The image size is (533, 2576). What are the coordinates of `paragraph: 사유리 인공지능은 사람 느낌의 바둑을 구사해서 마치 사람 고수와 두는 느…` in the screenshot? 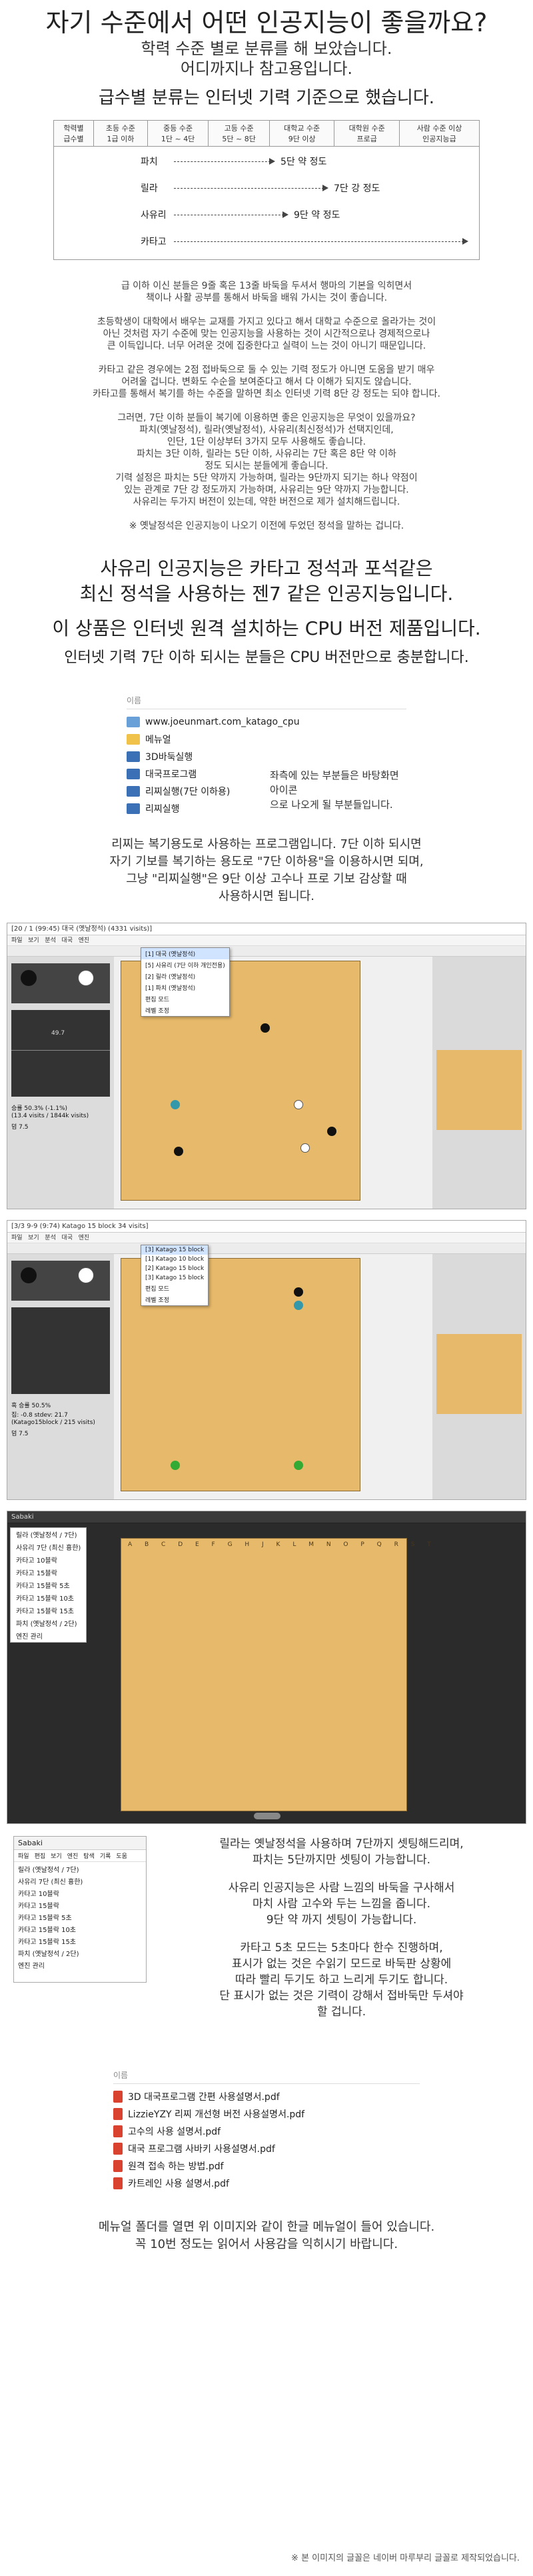 It's located at (341, 1904).